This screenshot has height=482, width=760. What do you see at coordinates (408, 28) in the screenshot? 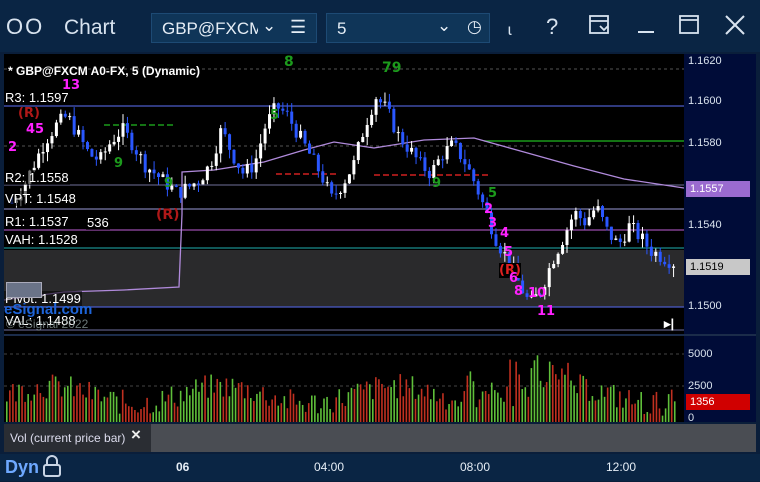
I see `interval-input: 5 ⌄ ◷` at bounding box center [408, 28].